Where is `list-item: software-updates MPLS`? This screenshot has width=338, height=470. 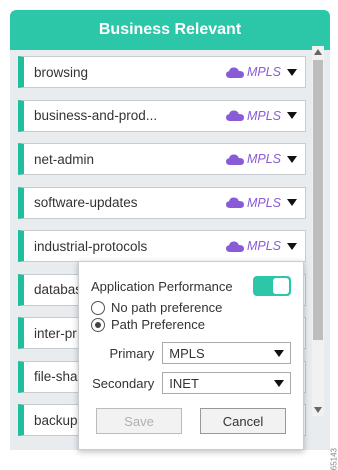
list-item: software-updates MPLS is located at coordinates (162, 202).